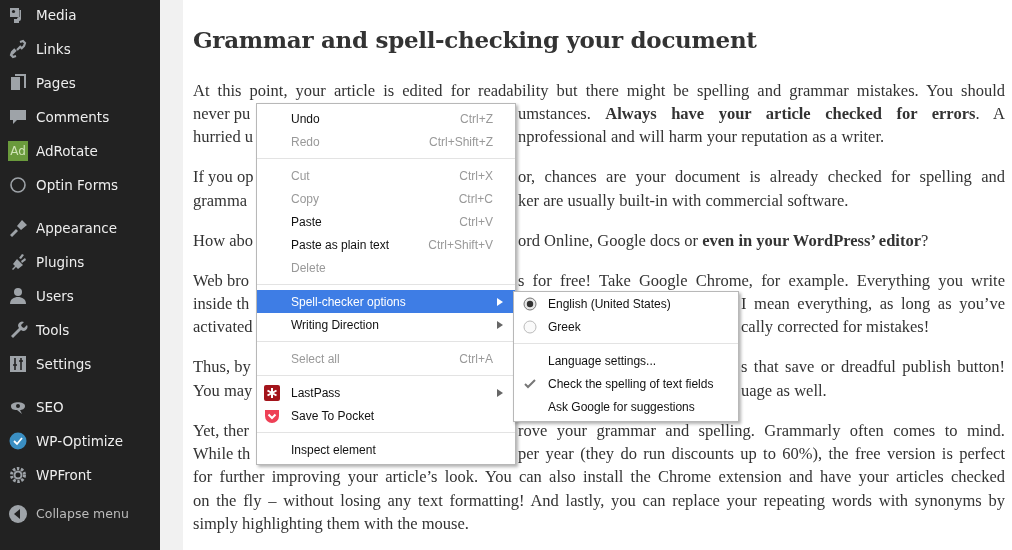  What do you see at coordinates (386, 392) in the screenshot?
I see `menu-item: LastPass` at bounding box center [386, 392].